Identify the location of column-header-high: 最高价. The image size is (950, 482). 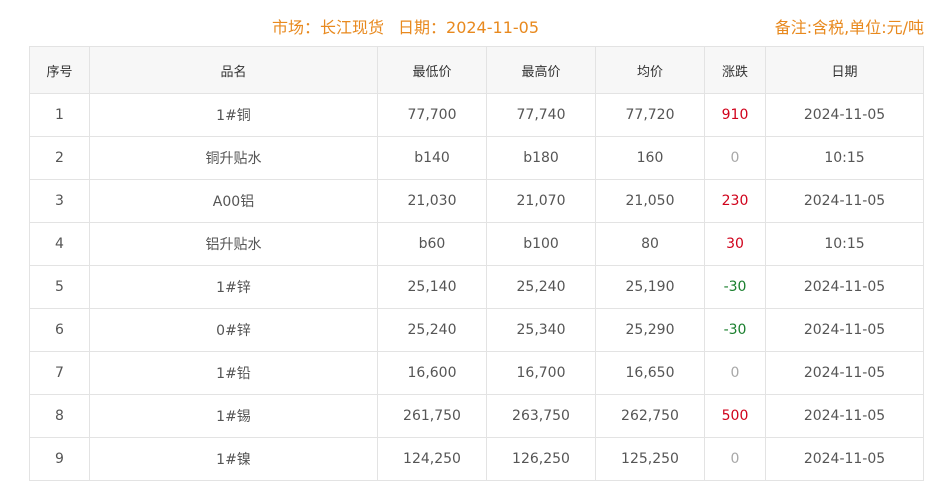
(541, 70).